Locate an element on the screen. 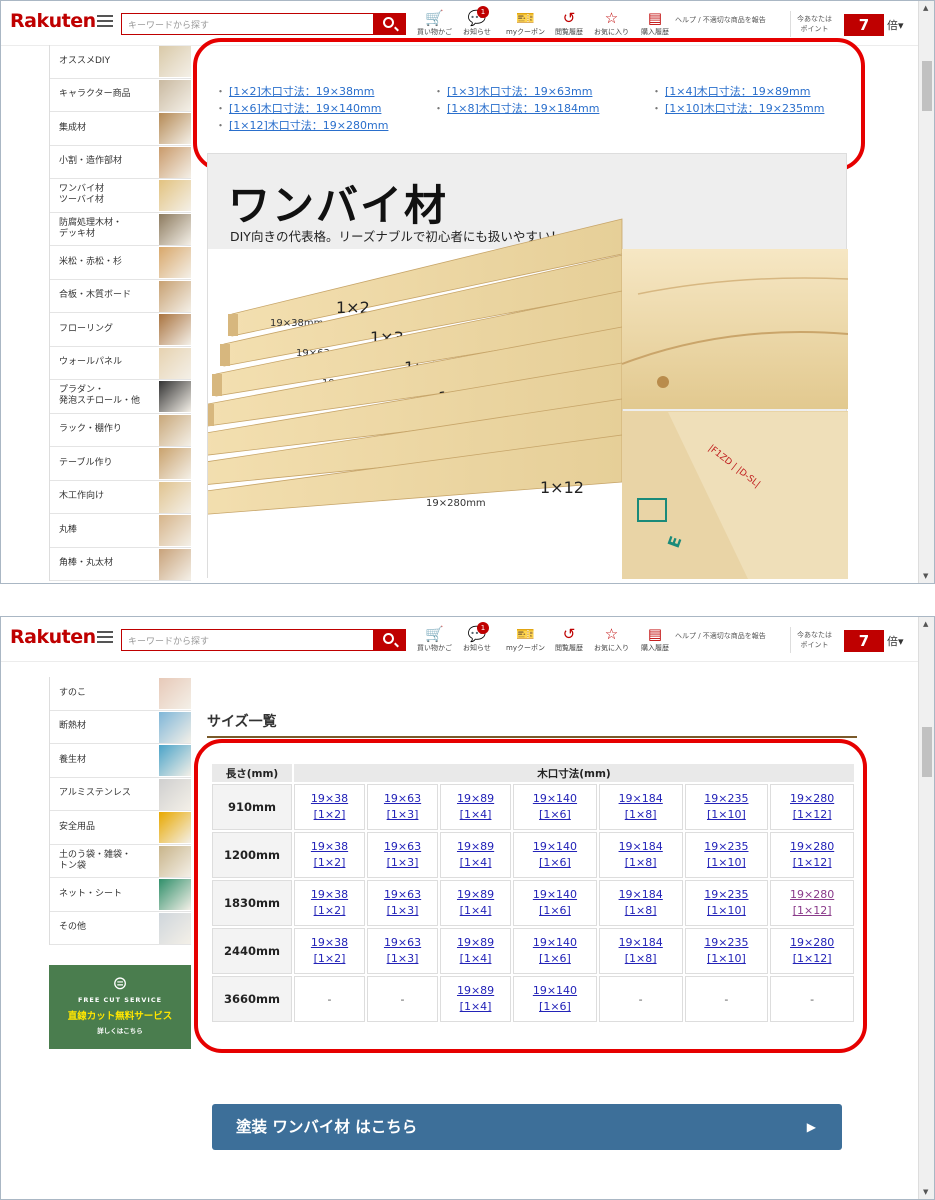 Image resolution: width=935 pixels, height=1200 pixels. sidebar-item: ラック・棚作り is located at coordinates (120, 430).